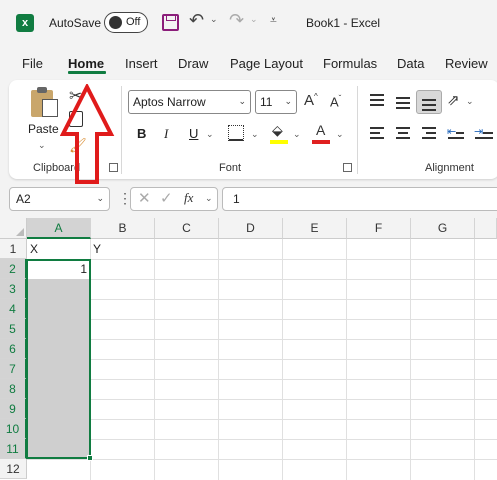  What do you see at coordinates (166, 134) in the screenshot?
I see `italic-button: I` at bounding box center [166, 134].